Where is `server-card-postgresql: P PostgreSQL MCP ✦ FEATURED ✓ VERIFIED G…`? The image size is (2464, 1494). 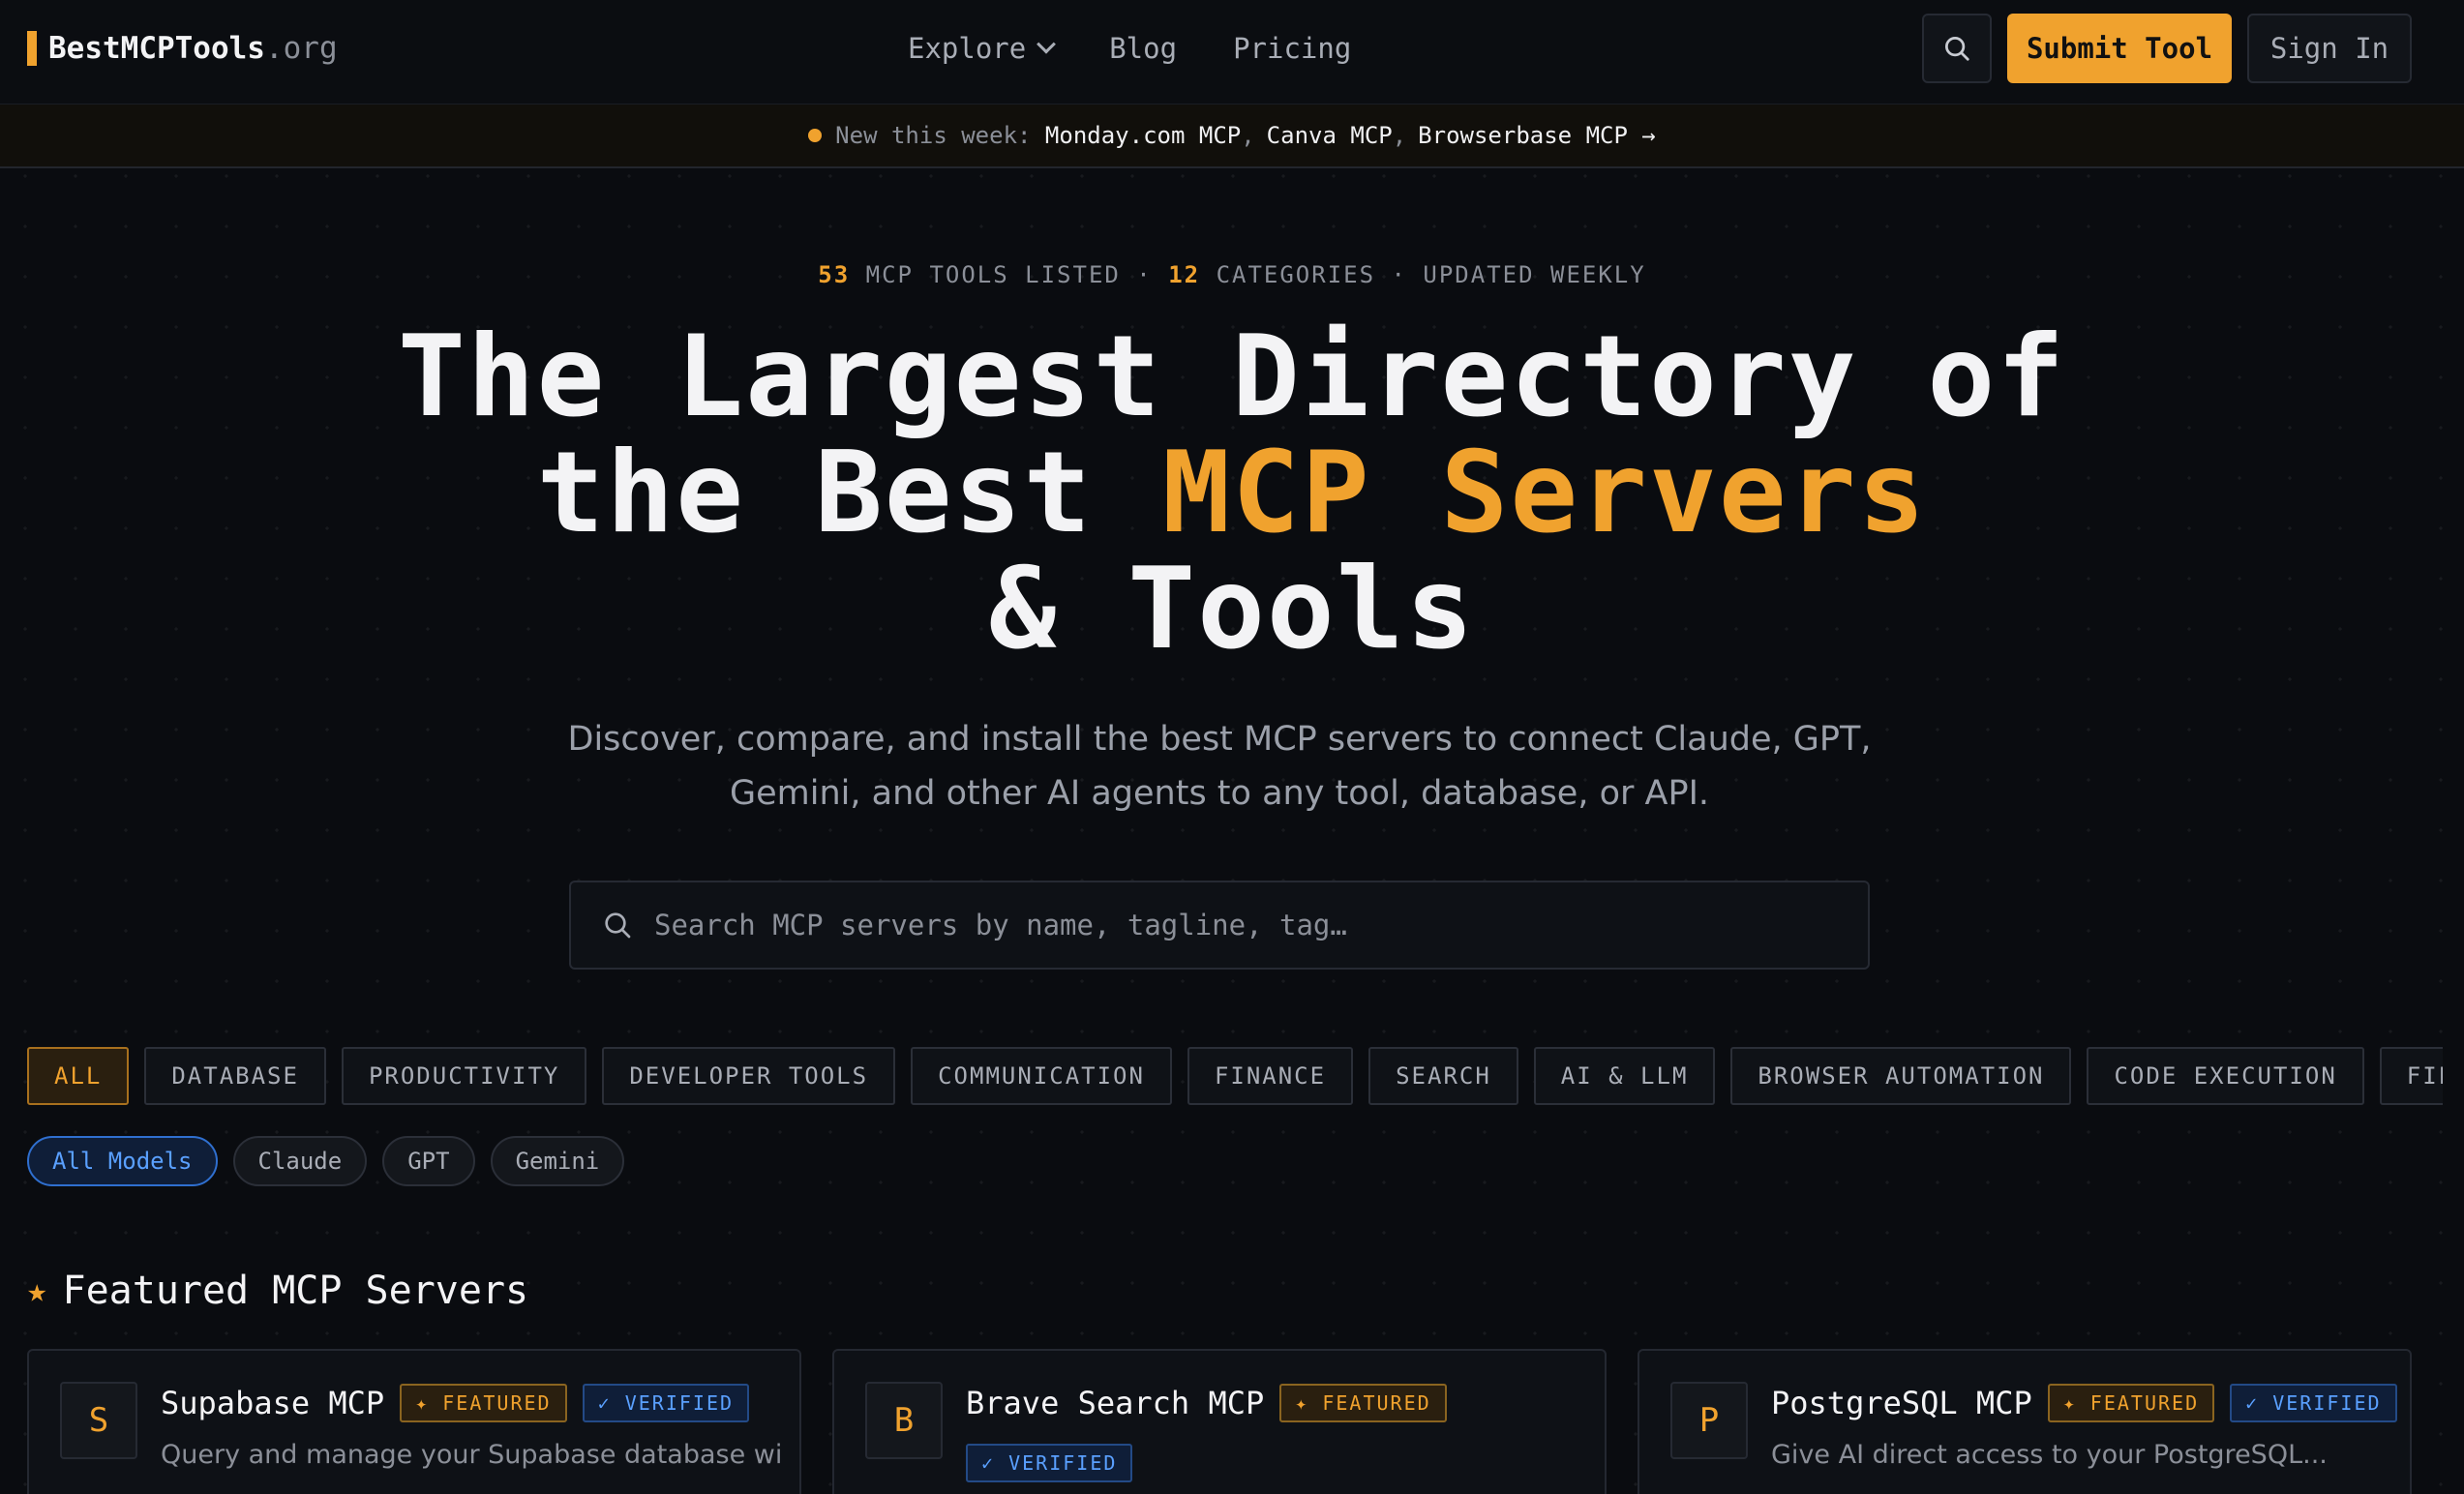 server-card-postgresql: P PostgreSQL MCP ✦ FEATURED ✓ VERIFIED G… is located at coordinates (2025, 1421).